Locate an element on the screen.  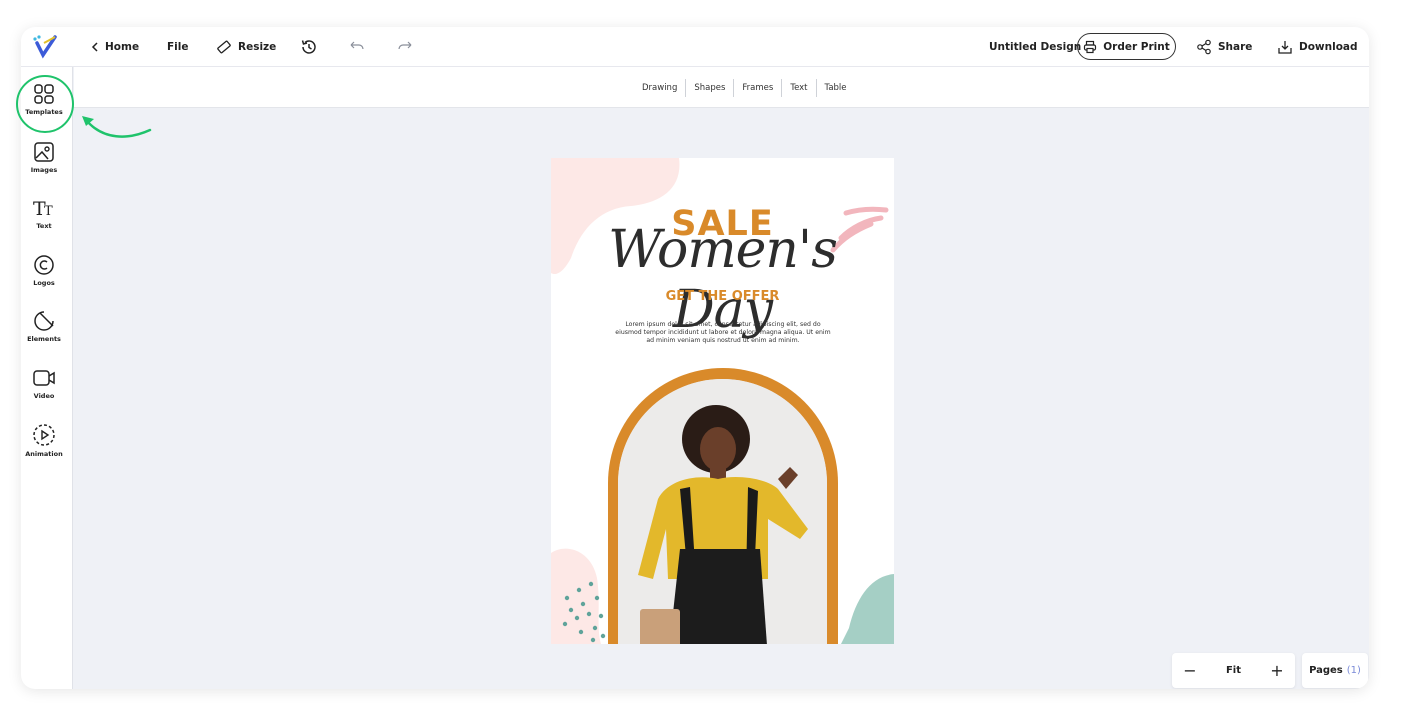
zoom-control: − Fit + is located at coordinates (1233, 670).